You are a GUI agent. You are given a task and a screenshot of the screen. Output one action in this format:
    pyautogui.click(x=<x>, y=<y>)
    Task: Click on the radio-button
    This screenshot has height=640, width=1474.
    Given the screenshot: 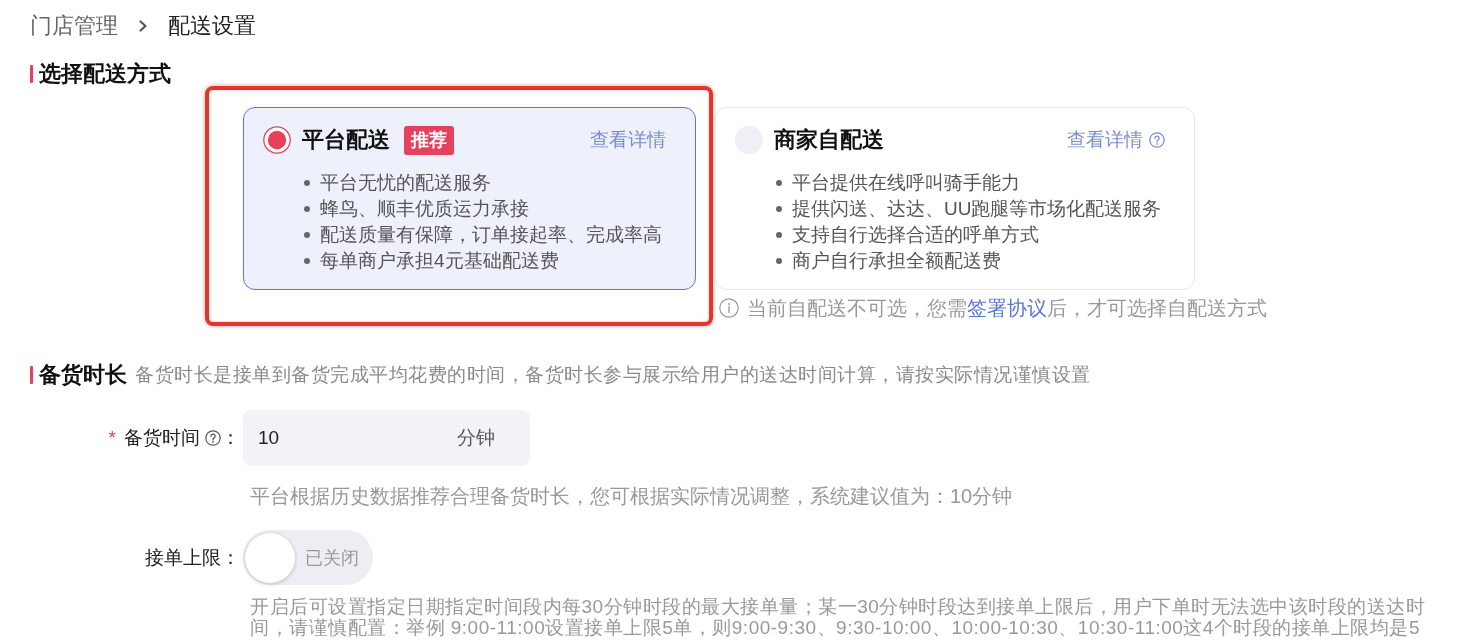 What is the action you would take?
    pyautogui.click(x=277, y=140)
    